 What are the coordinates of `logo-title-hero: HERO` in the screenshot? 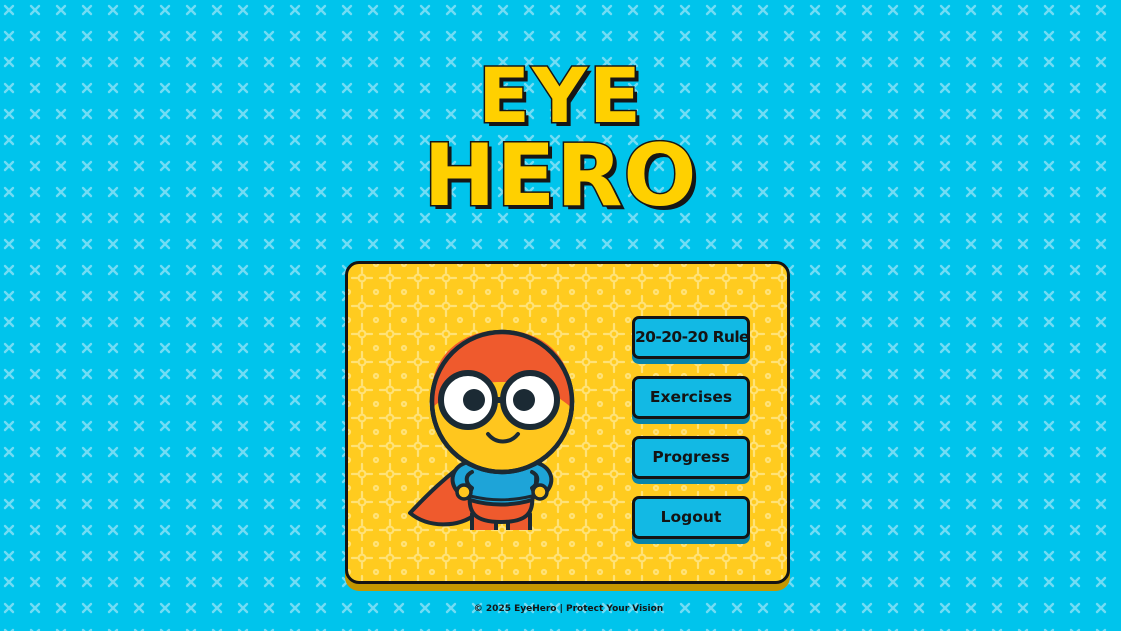 It's located at (560, 176).